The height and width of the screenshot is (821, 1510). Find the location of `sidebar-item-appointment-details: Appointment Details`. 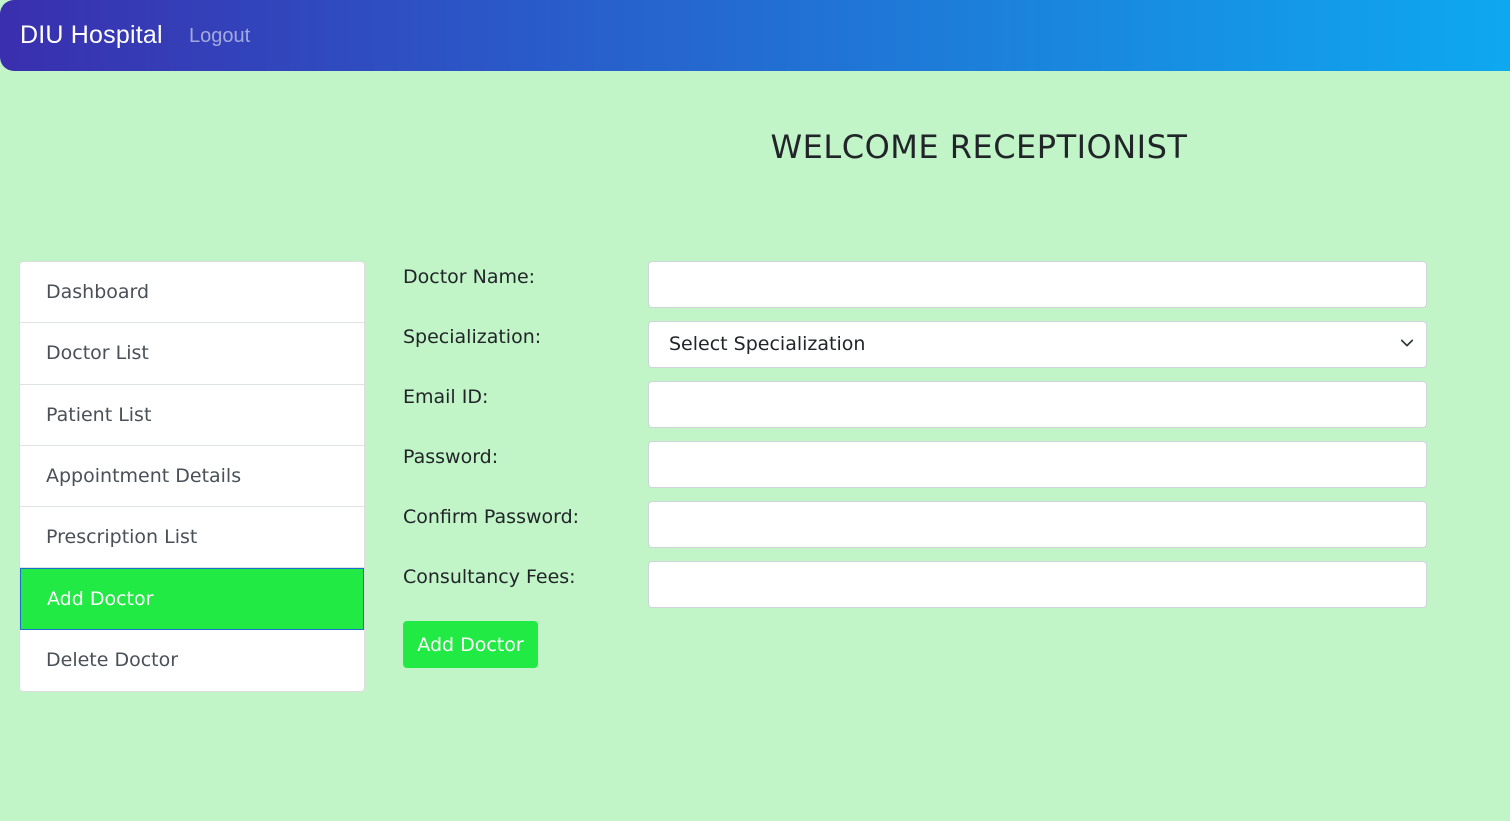

sidebar-item-appointment-details: Appointment Details is located at coordinates (192, 477).